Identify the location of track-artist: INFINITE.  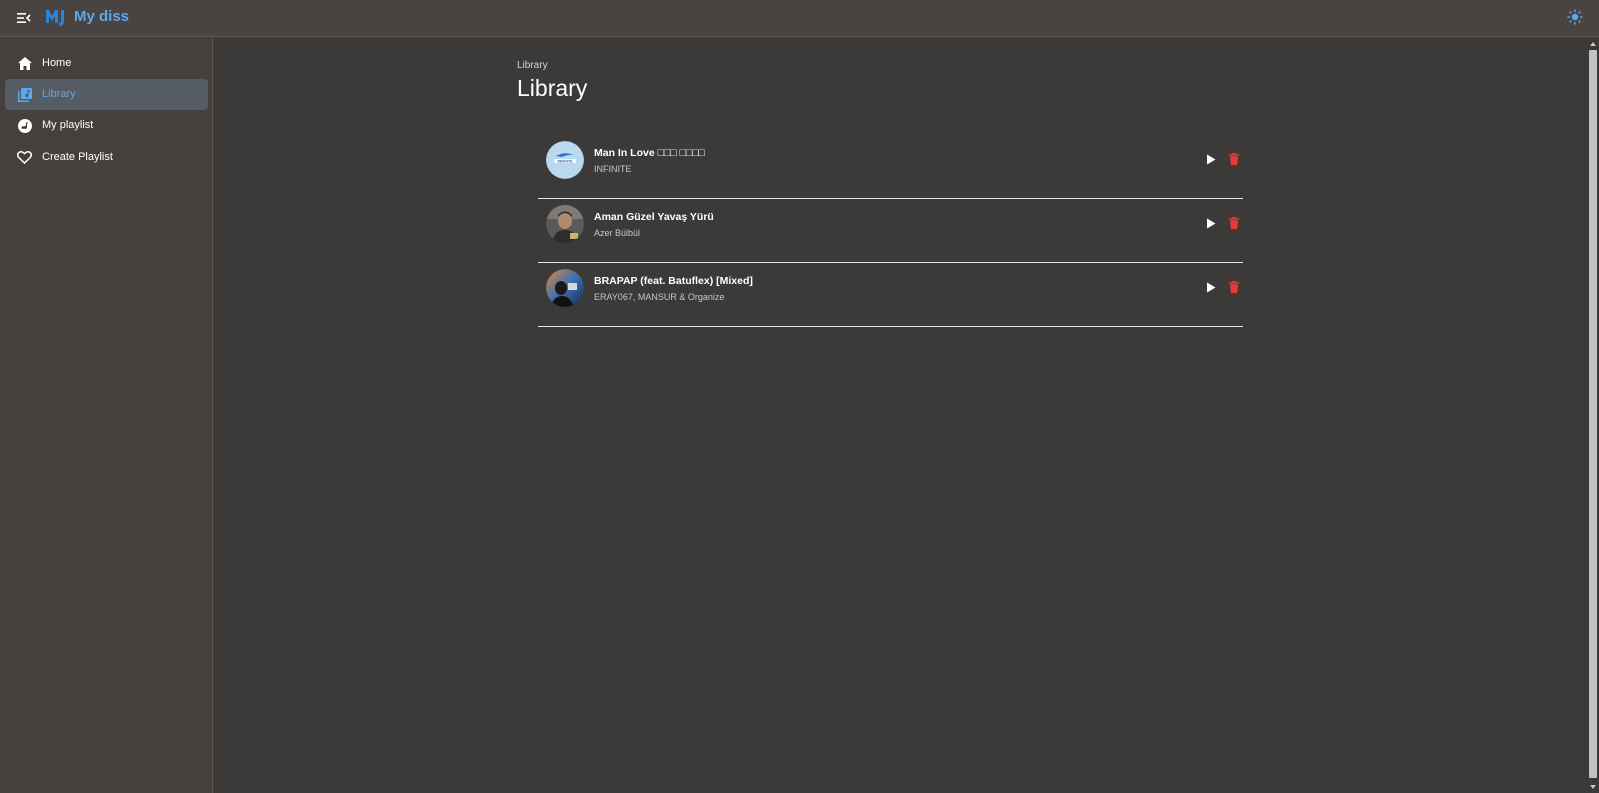
(613, 169).